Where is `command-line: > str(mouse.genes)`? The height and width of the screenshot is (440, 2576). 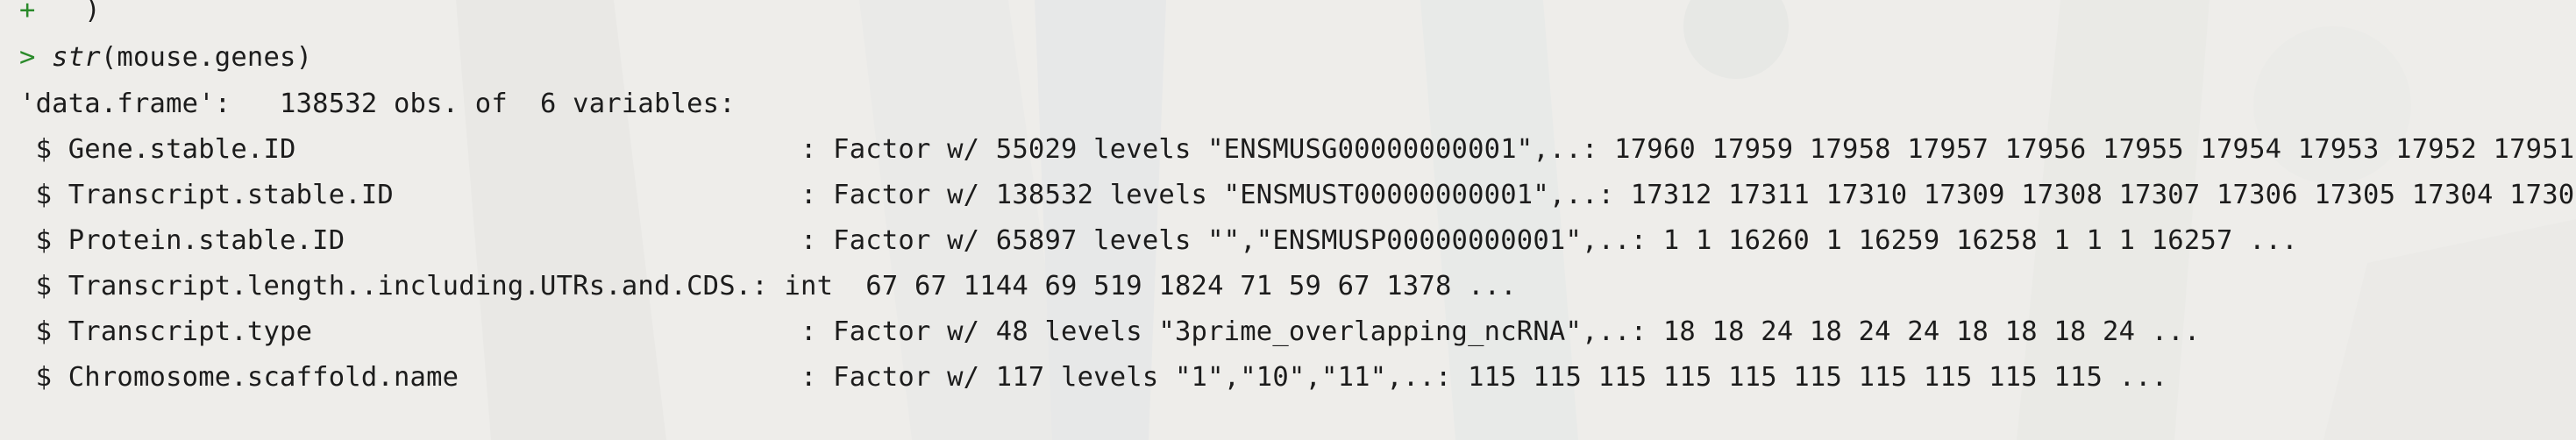
command-line: > str(mouse.genes) is located at coordinates (165, 58).